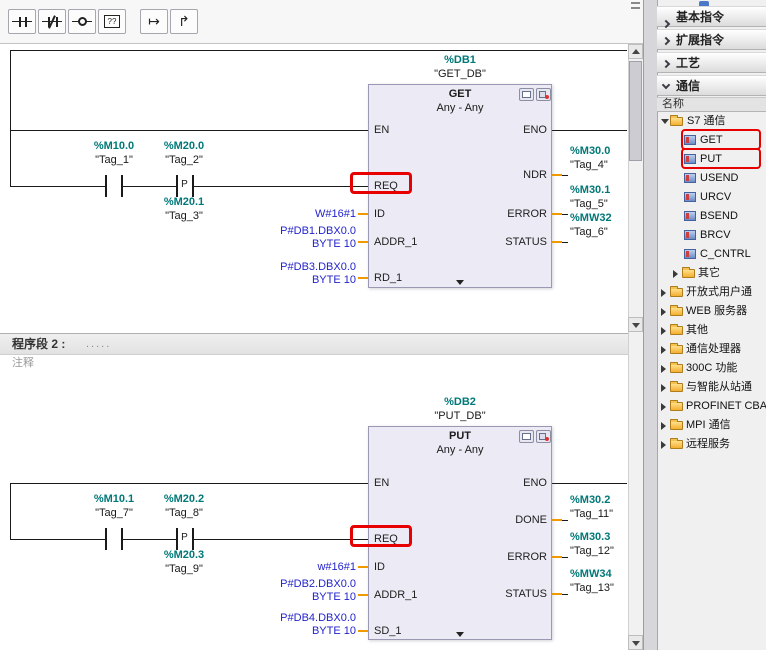 The height and width of the screenshot is (650, 766). What do you see at coordinates (114, 146) in the screenshot?
I see `contact-operand: %M10.0` at bounding box center [114, 146].